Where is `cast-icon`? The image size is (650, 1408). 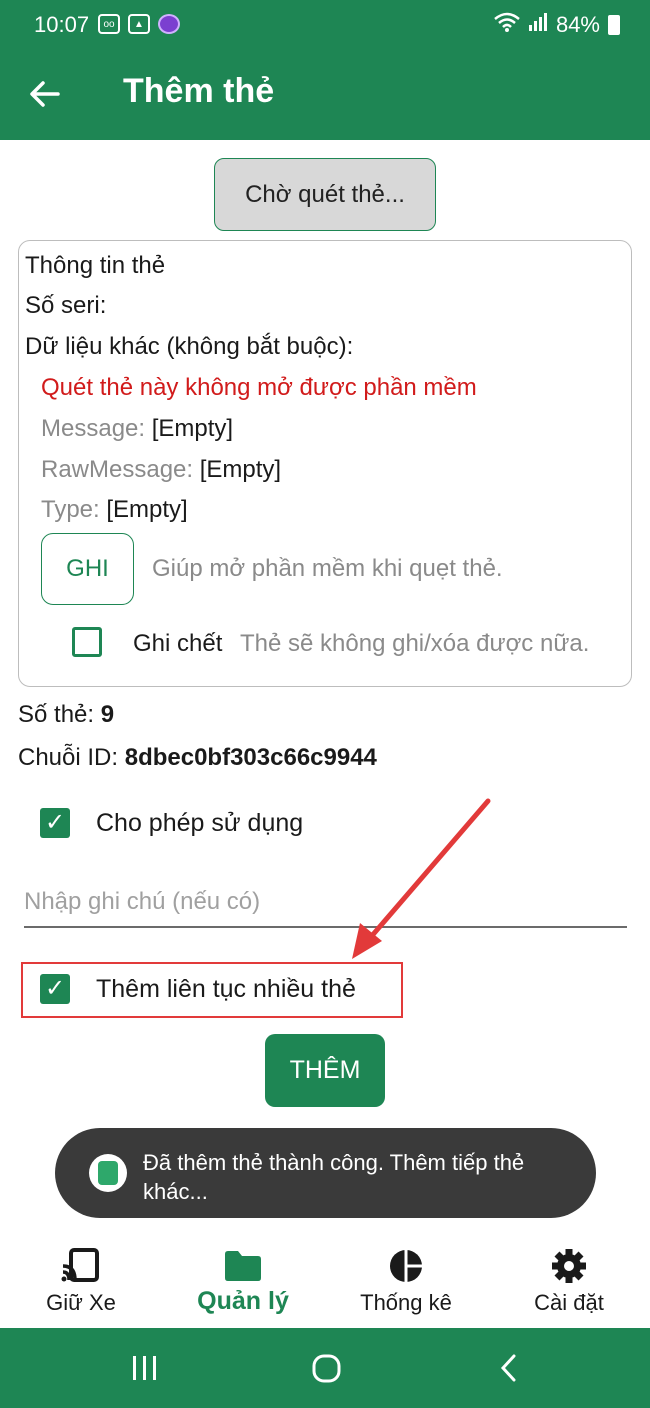
cast-icon is located at coordinates (80, 1265).